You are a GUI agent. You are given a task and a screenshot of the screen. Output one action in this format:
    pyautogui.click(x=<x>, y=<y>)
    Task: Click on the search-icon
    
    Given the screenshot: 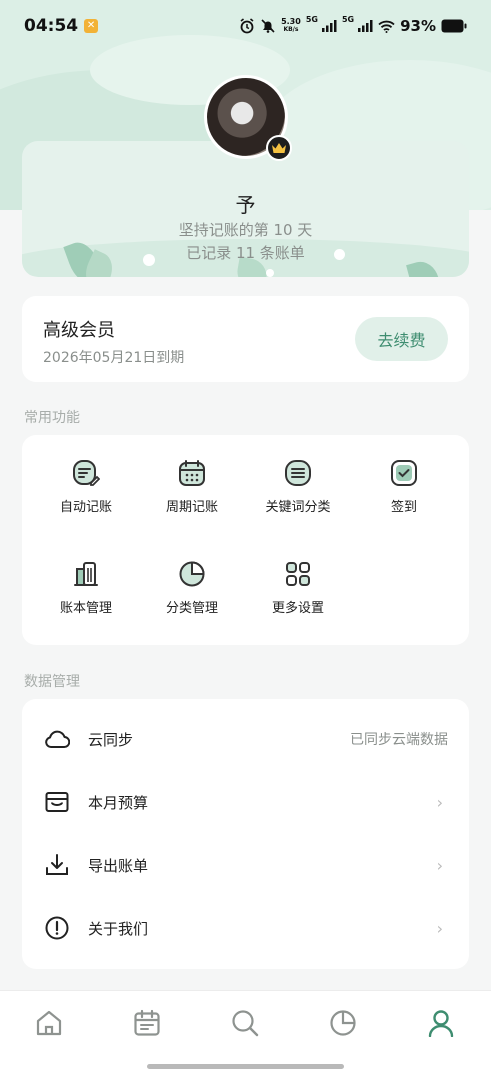 What is the action you would take?
    pyautogui.click(x=245, y=1023)
    